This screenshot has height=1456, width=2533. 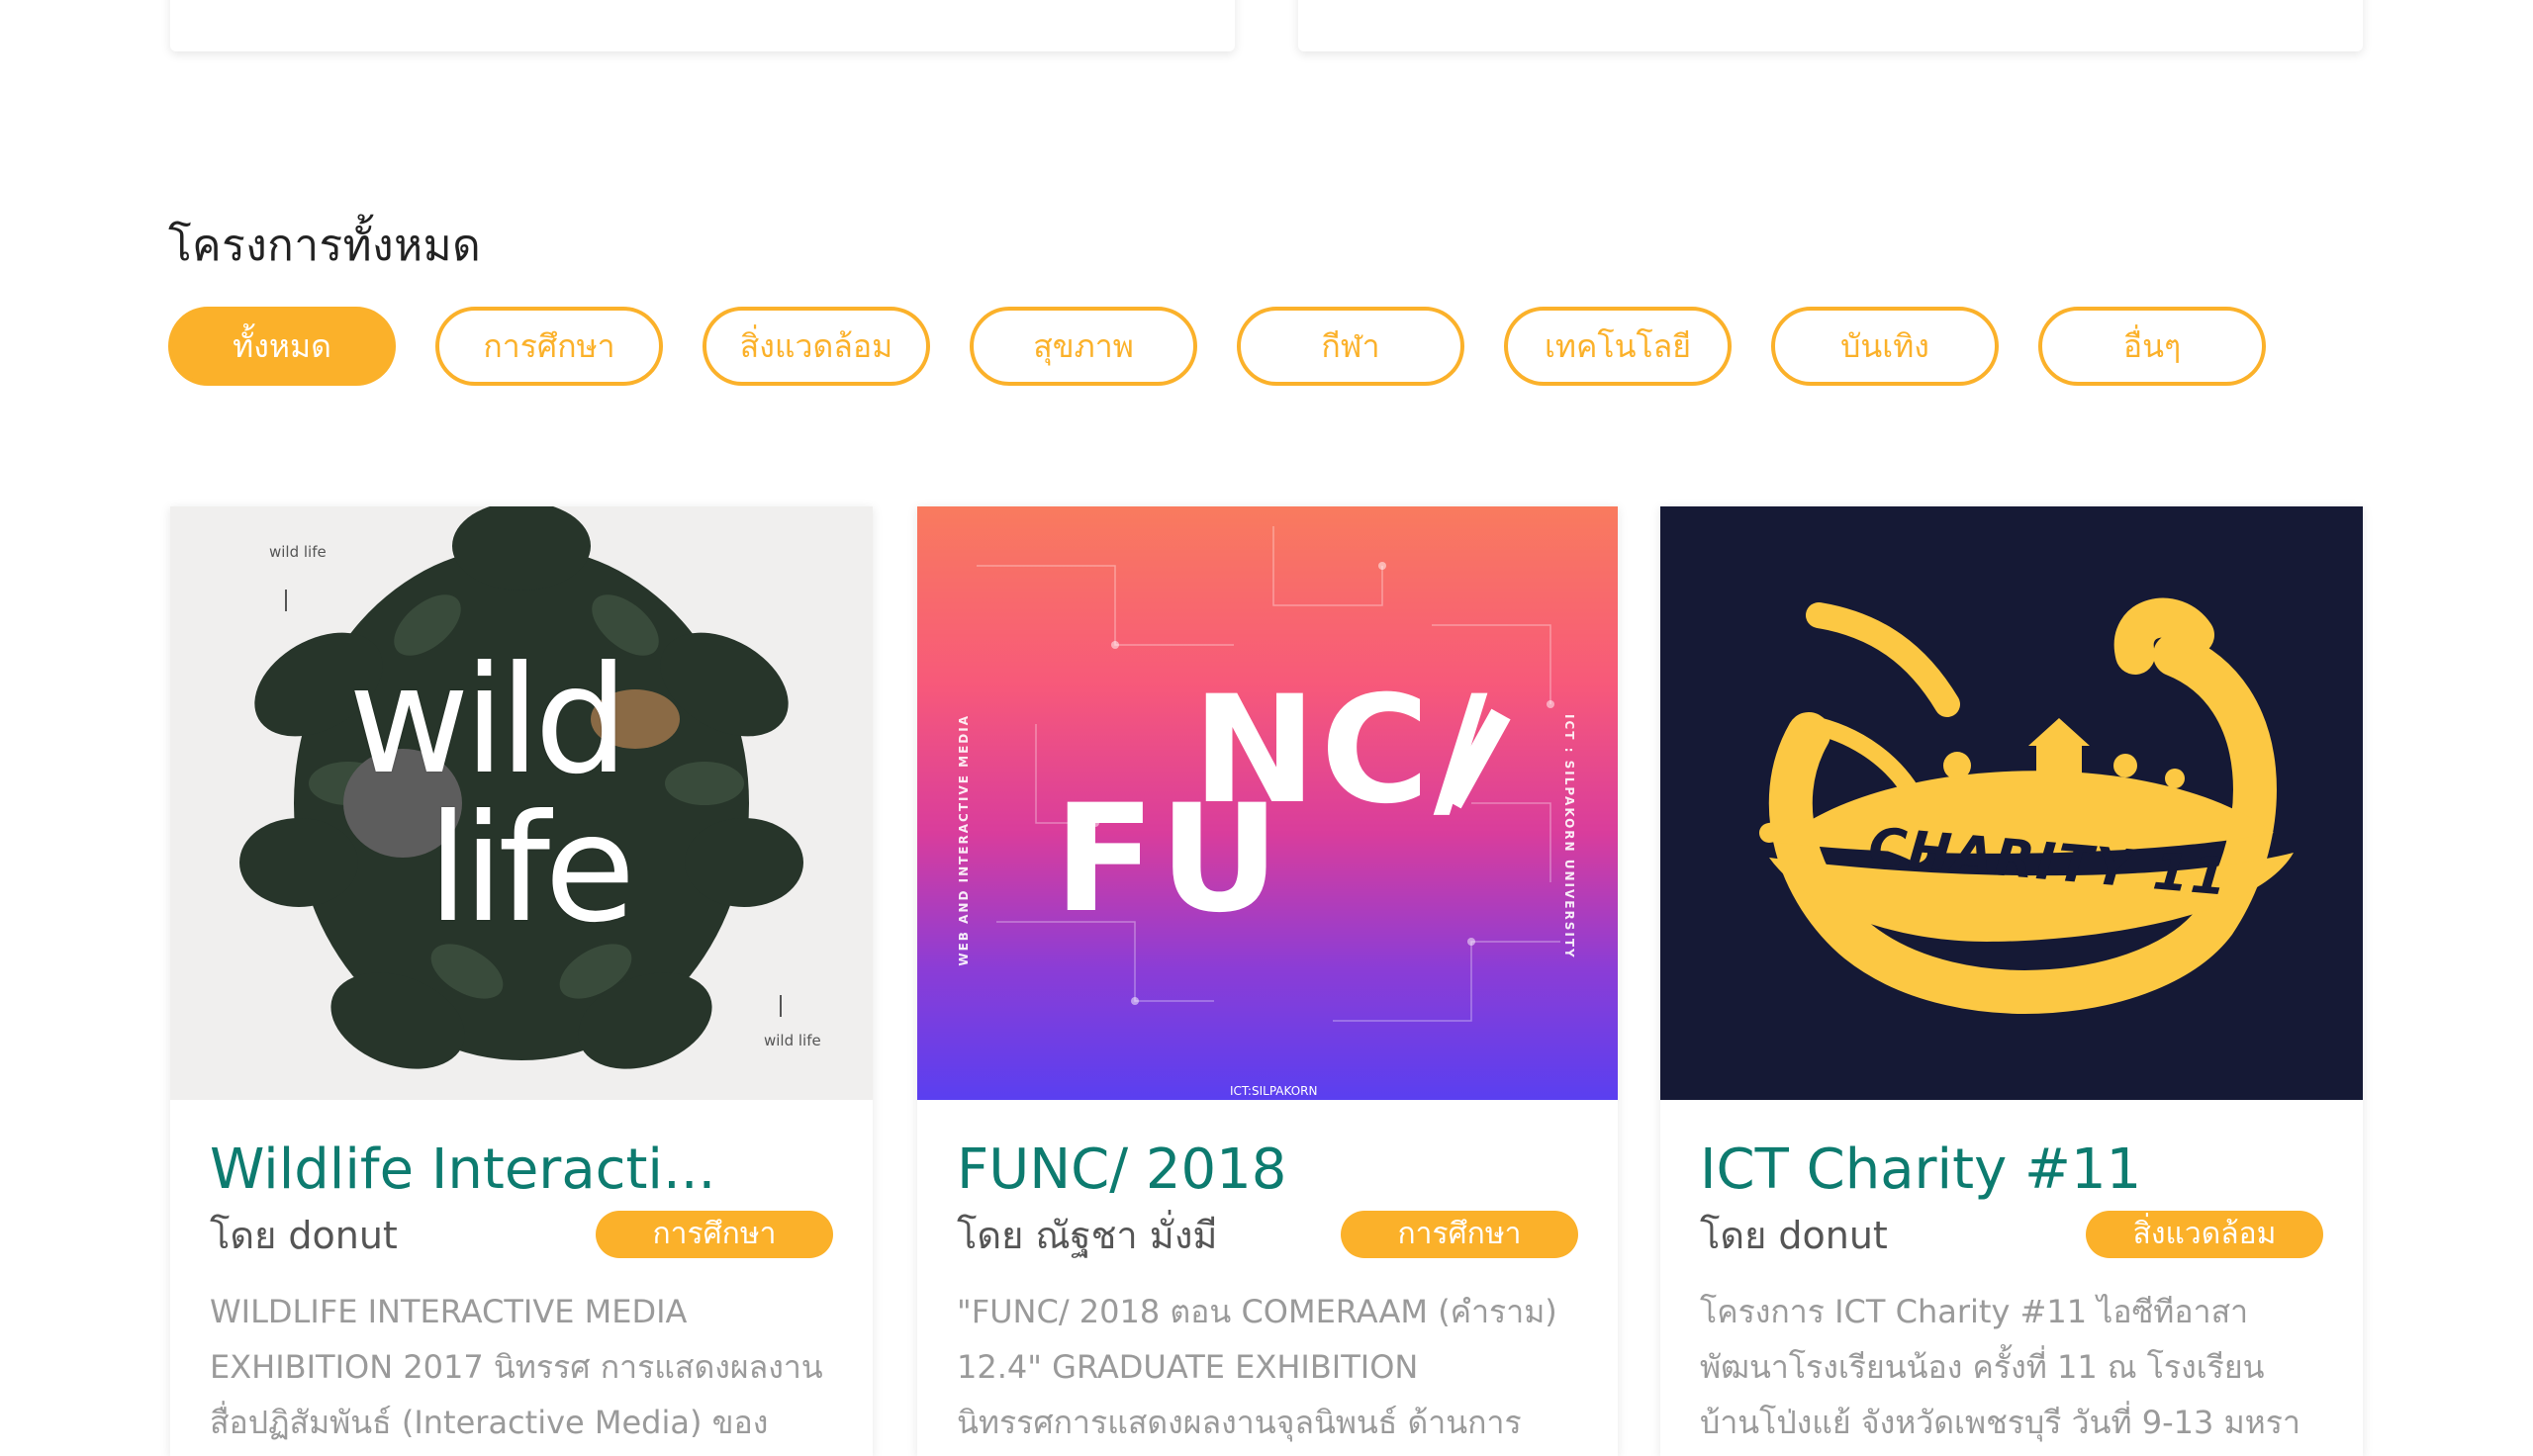 What do you see at coordinates (1274, 1091) in the screenshot?
I see `func-footer: ICT:SILPAKORN` at bounding box center [1274, 1091].